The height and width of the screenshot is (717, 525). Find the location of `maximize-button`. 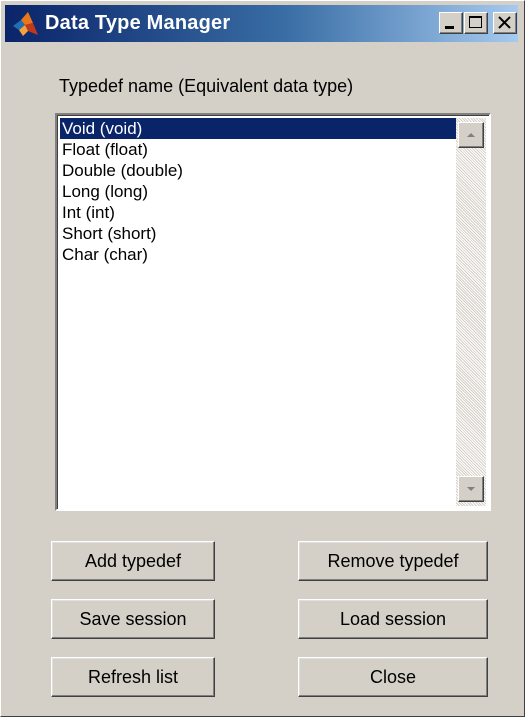

maximize-button is located at coordinates (476, 23).